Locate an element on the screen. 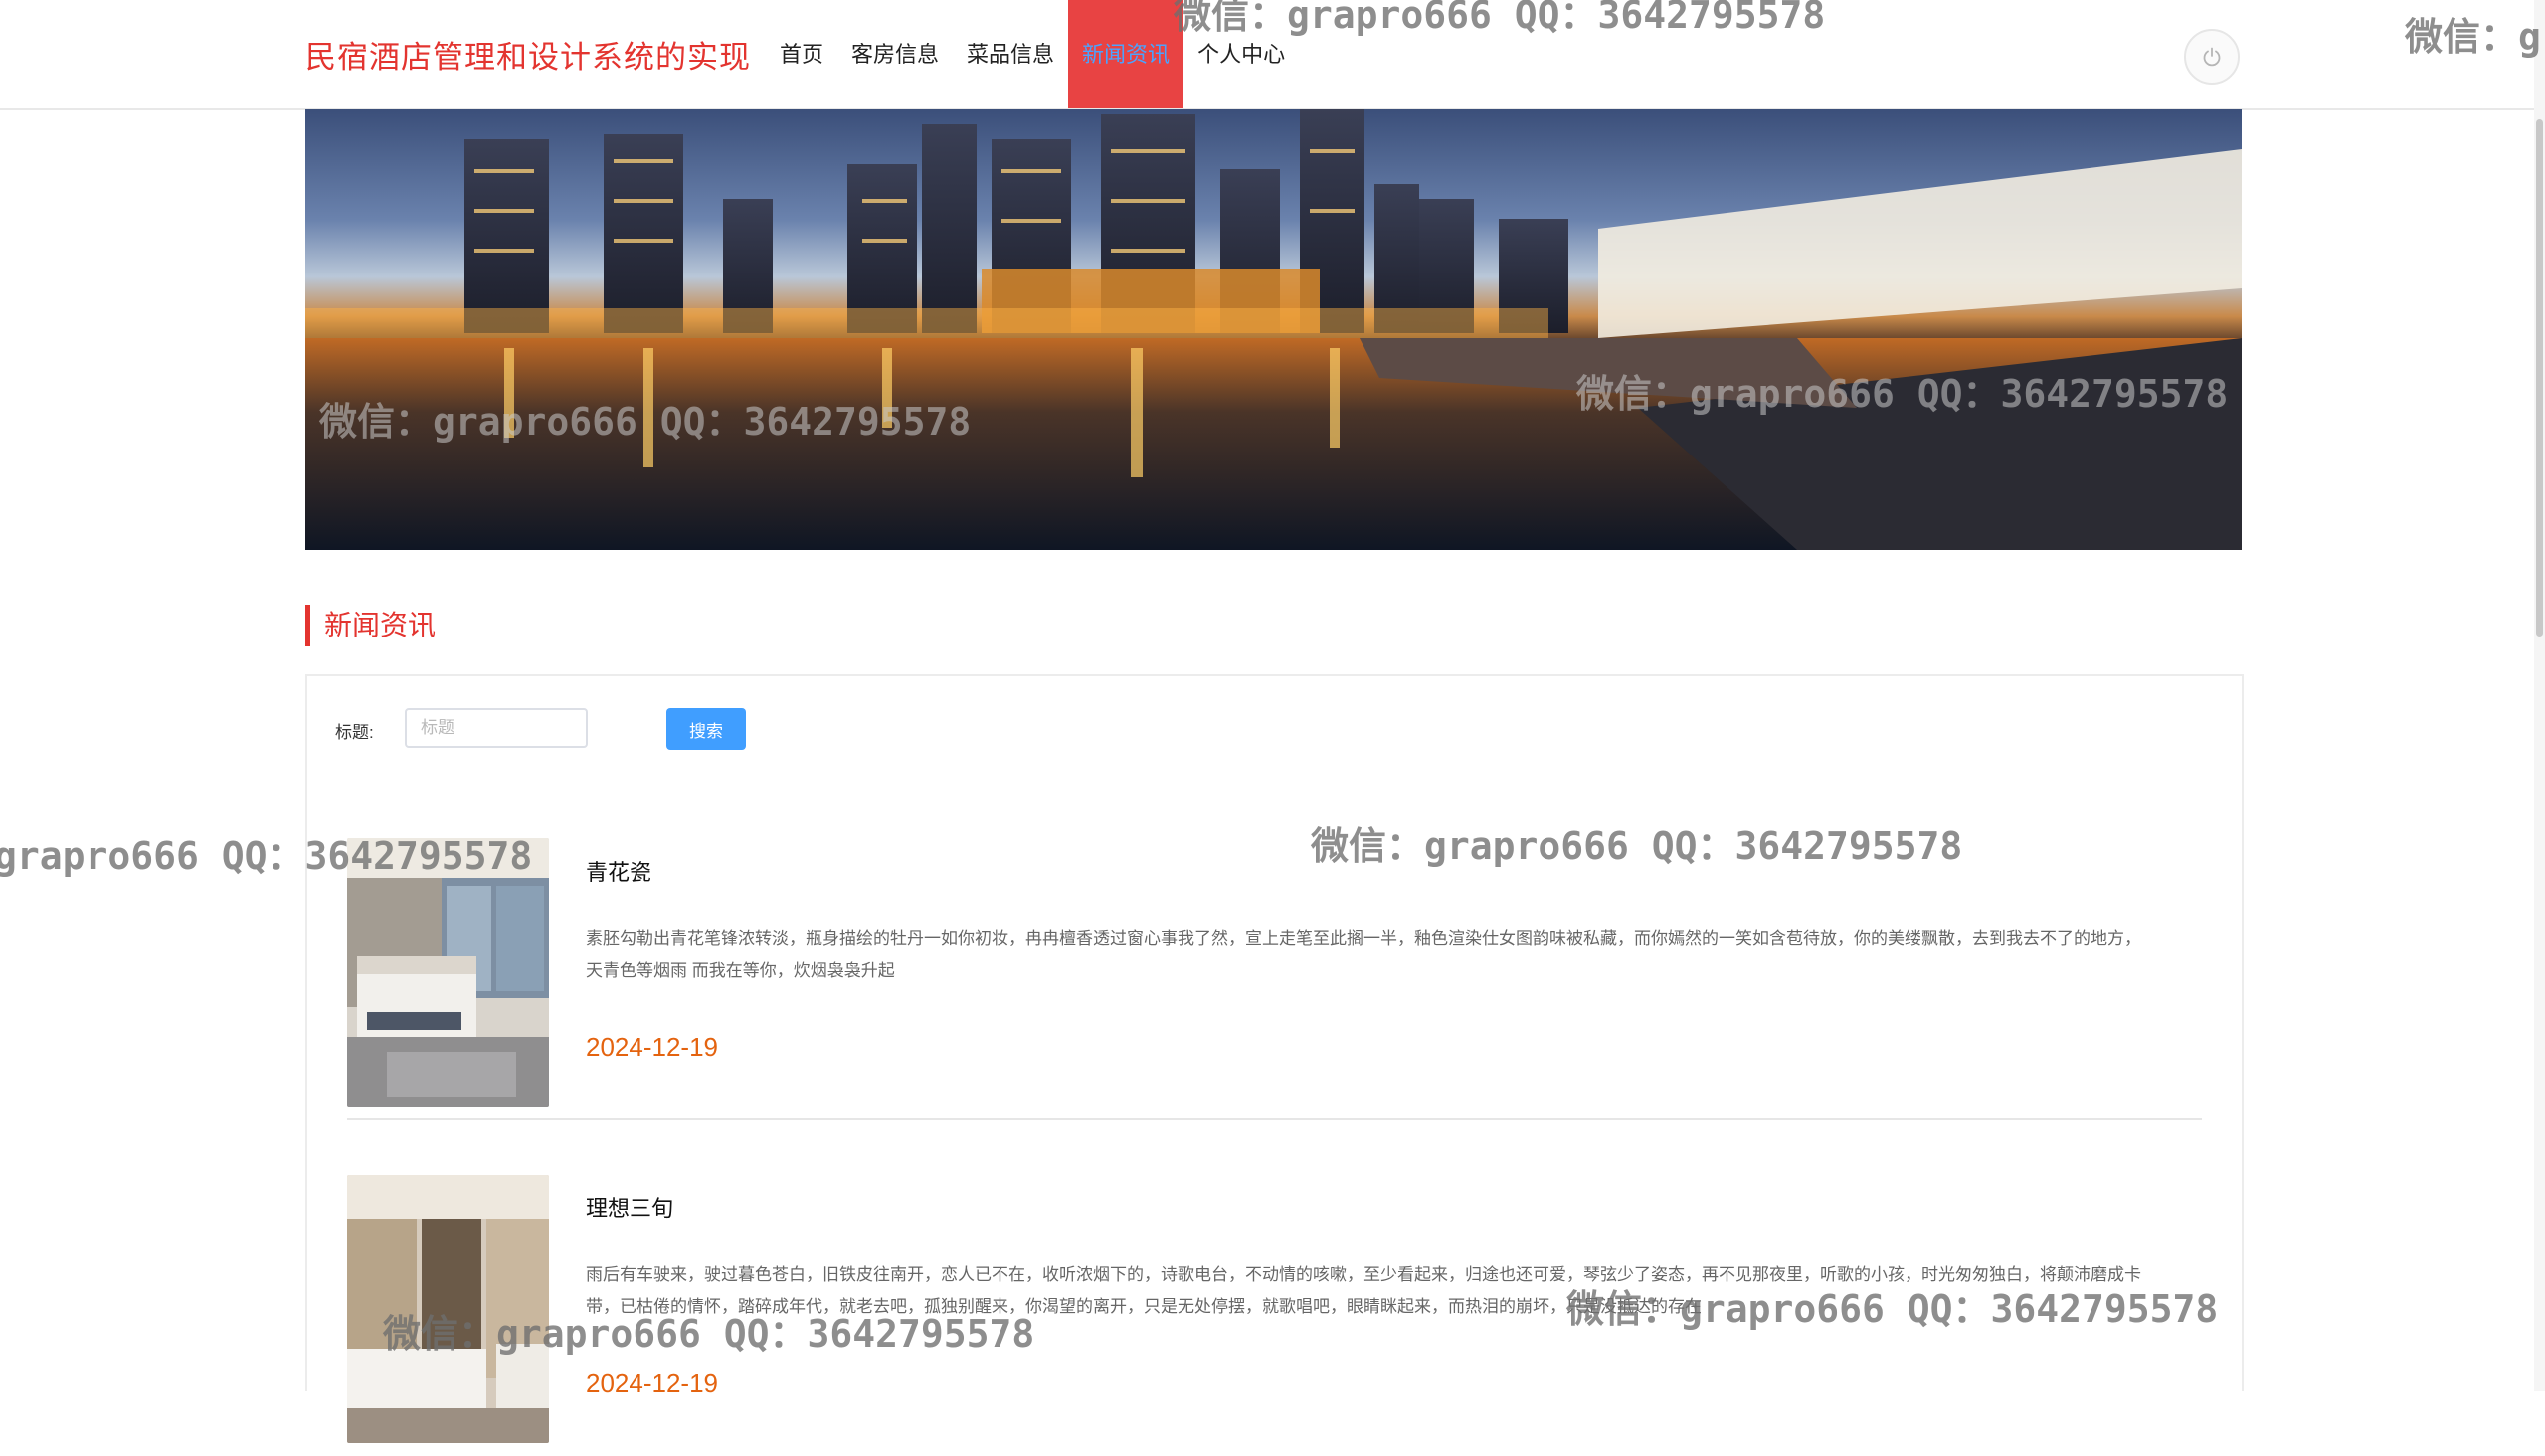  logout-button is located at coordinates (2212, 57).